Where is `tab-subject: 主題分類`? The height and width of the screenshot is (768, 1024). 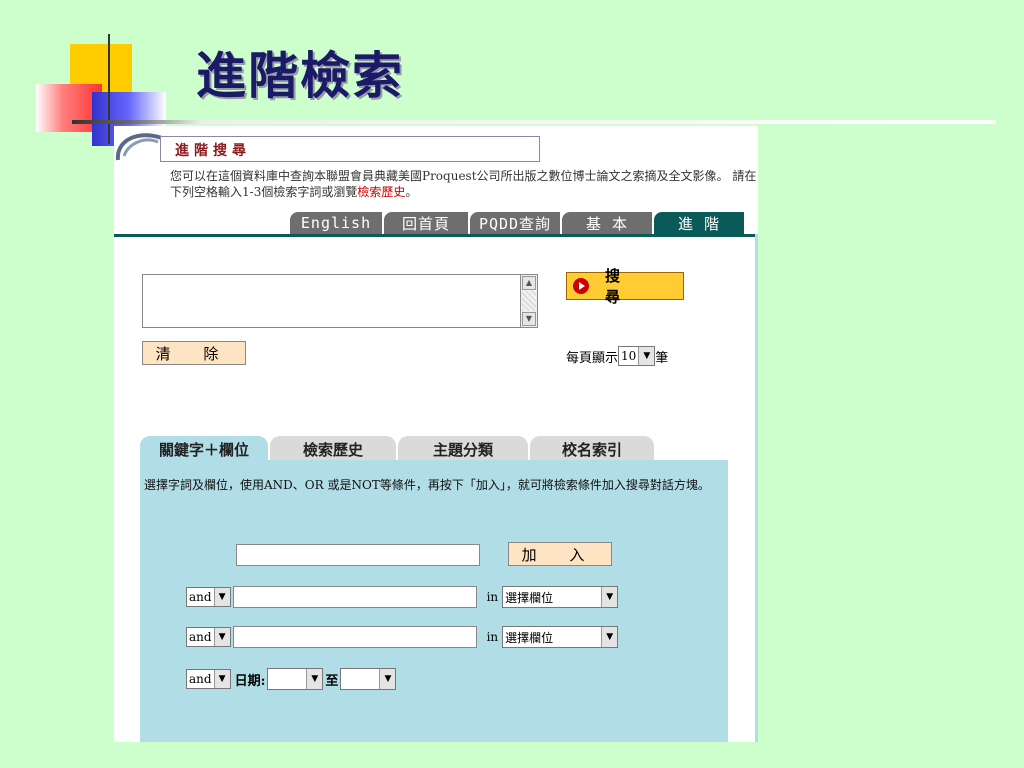 tab-subject: 主題分類 is located at coordinates (463, 449).